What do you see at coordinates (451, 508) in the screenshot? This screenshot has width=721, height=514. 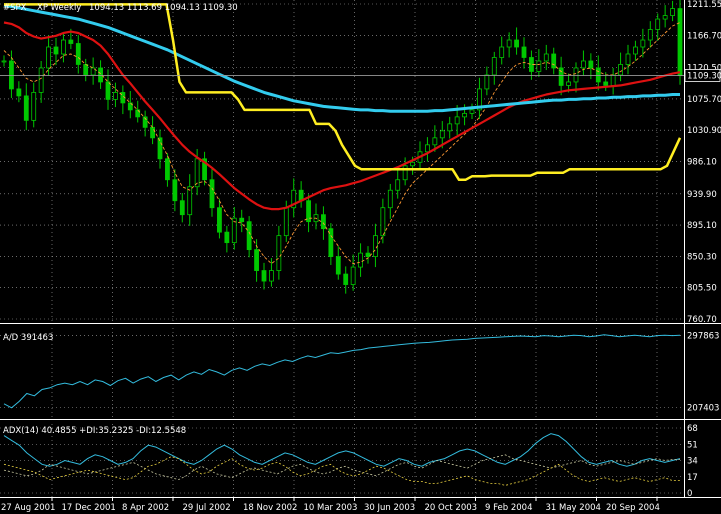 I see `time-tick-label: 20 Oct 2003` at bounding box center [451, 508].